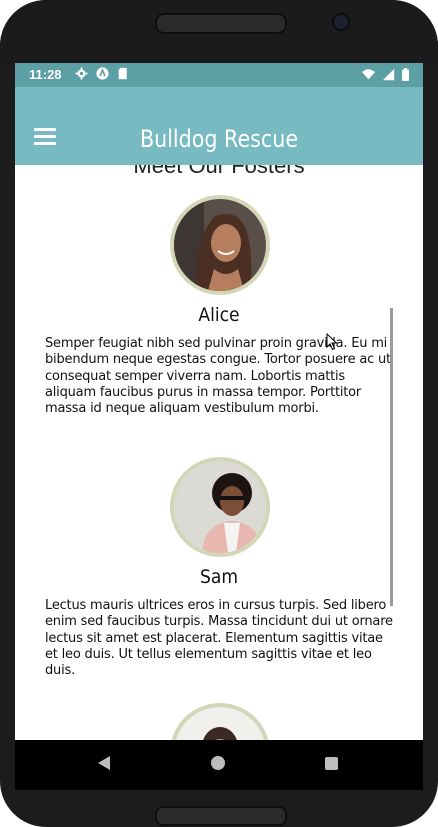 This screenshot has width=438, height=827. I want to click on sd-card-icon, so click(122, 73).